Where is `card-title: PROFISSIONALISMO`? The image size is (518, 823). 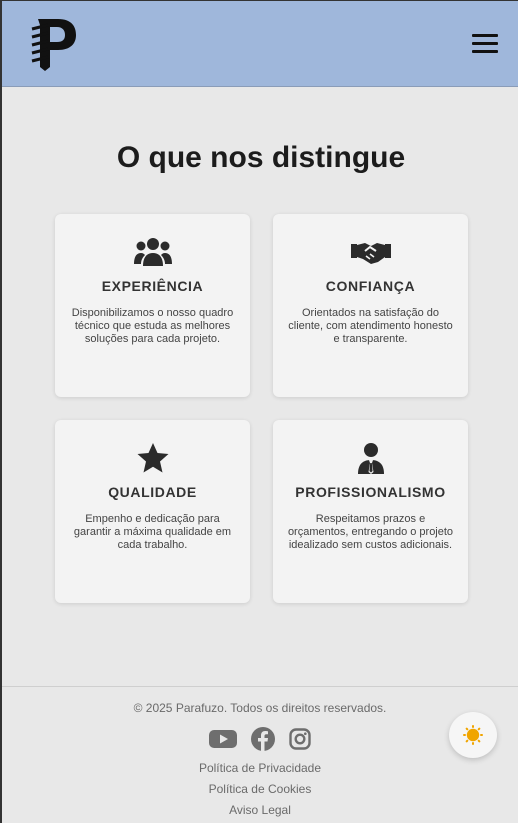 card-title: PROFISSIONALISMO is located at coordinates (370, 492).